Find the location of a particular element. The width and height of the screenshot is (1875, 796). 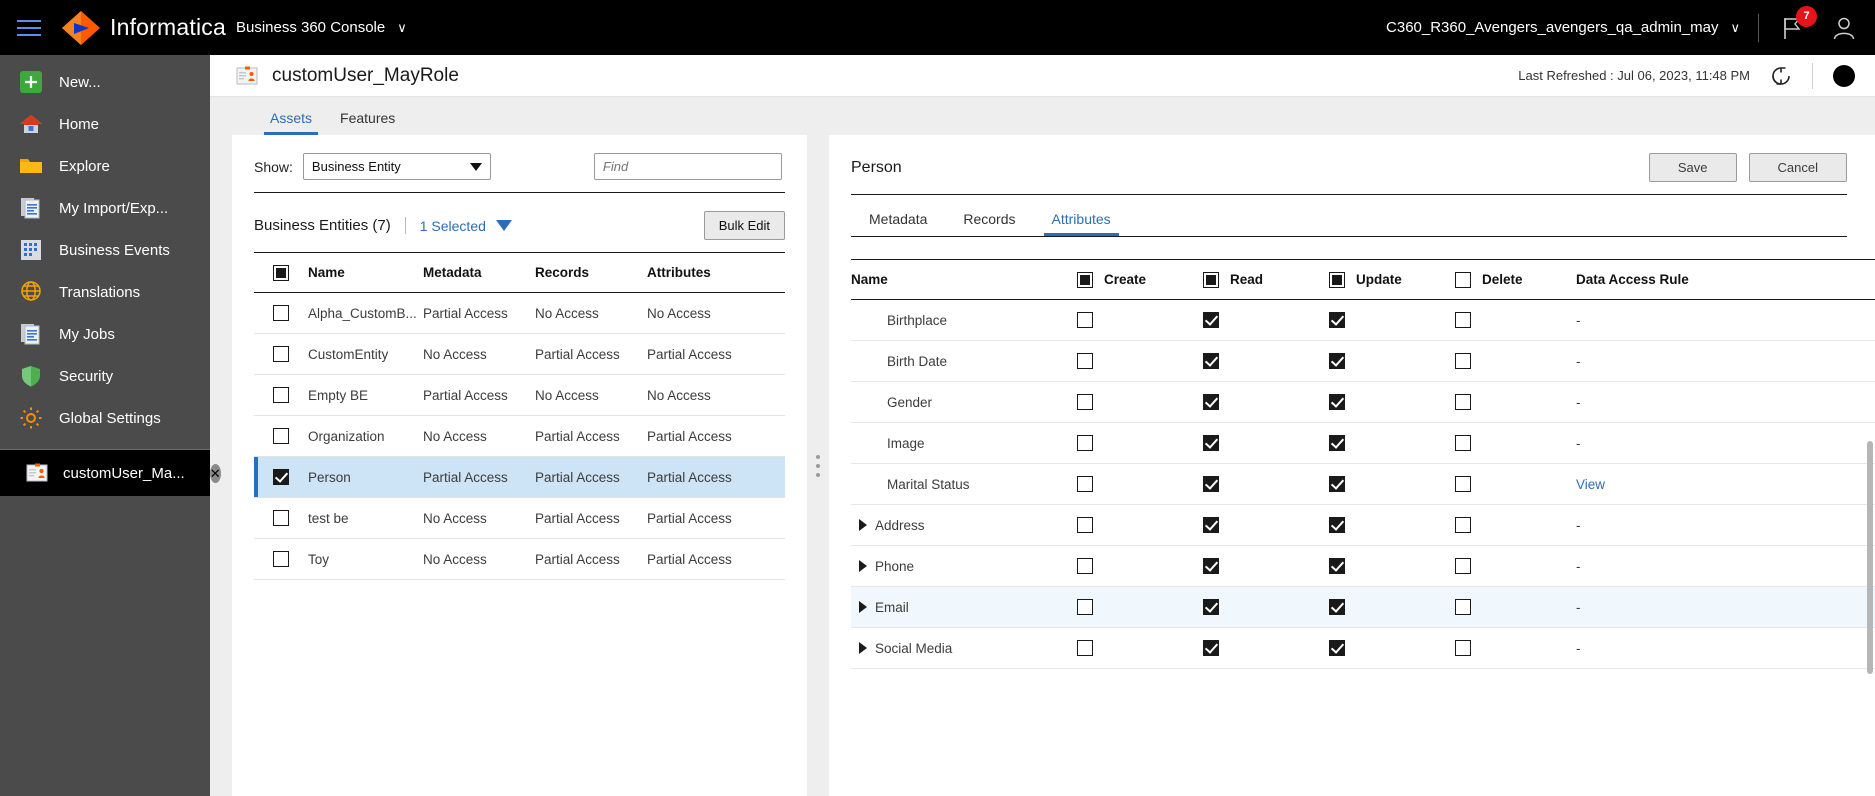

selection-chevron-down-icon is located at coordinates (503, 225).